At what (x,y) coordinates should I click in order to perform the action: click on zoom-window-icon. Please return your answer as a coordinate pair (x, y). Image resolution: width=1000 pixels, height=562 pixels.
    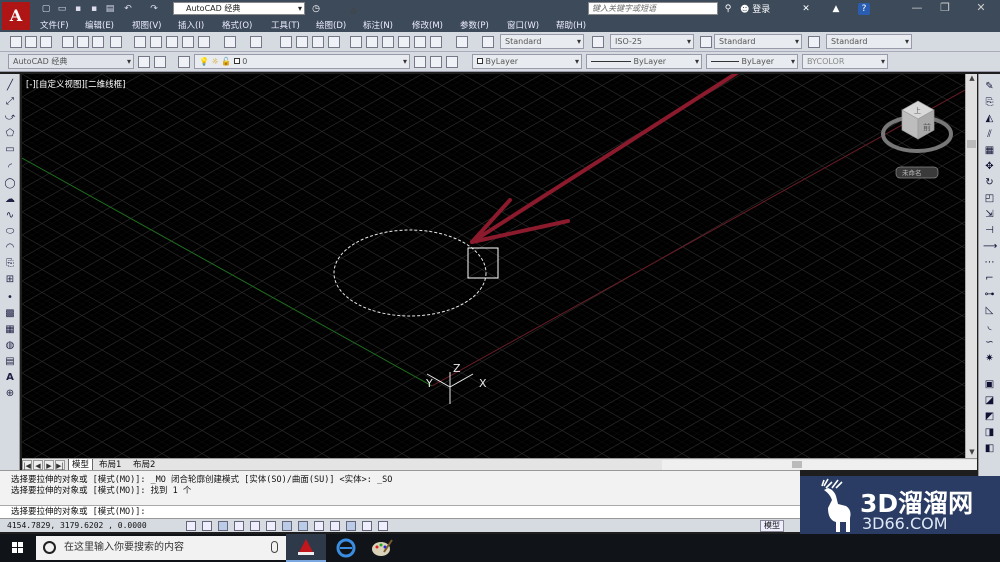
    Looking at the image, I should click on (318, 42).